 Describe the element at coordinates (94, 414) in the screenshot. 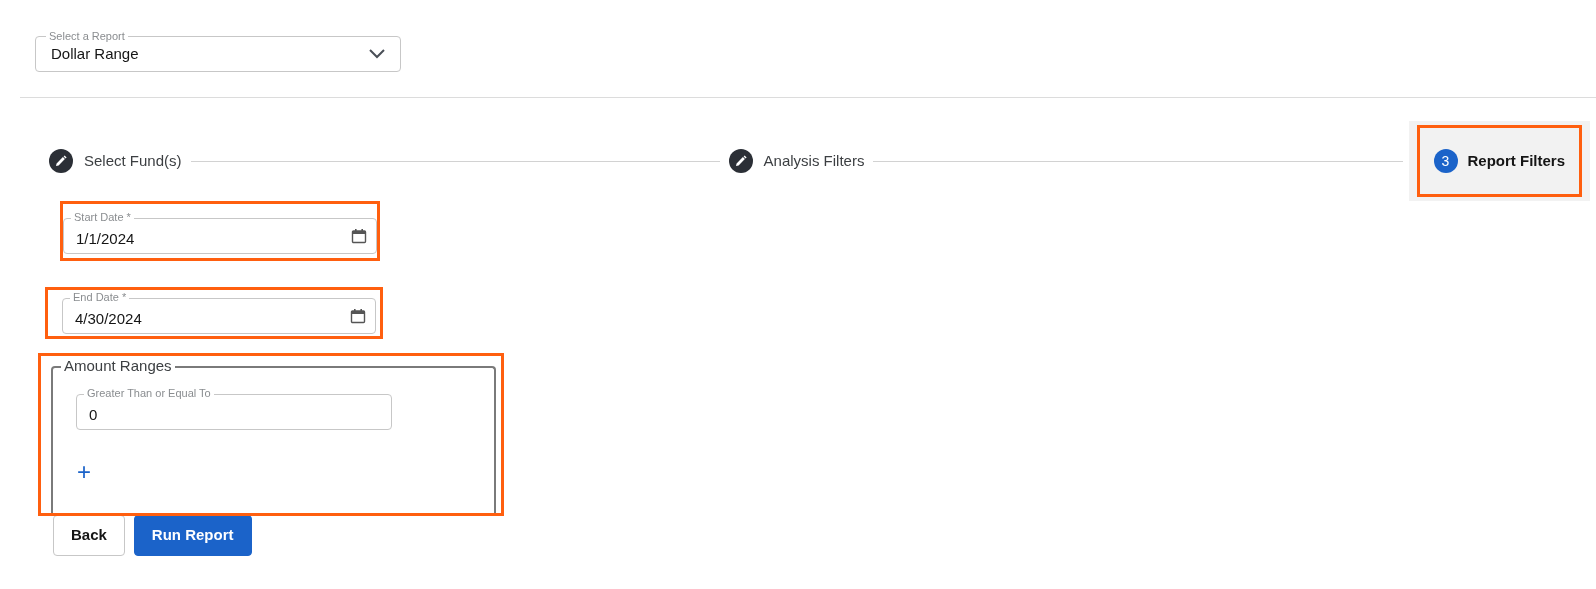

I see `field-value: 0` at that location.